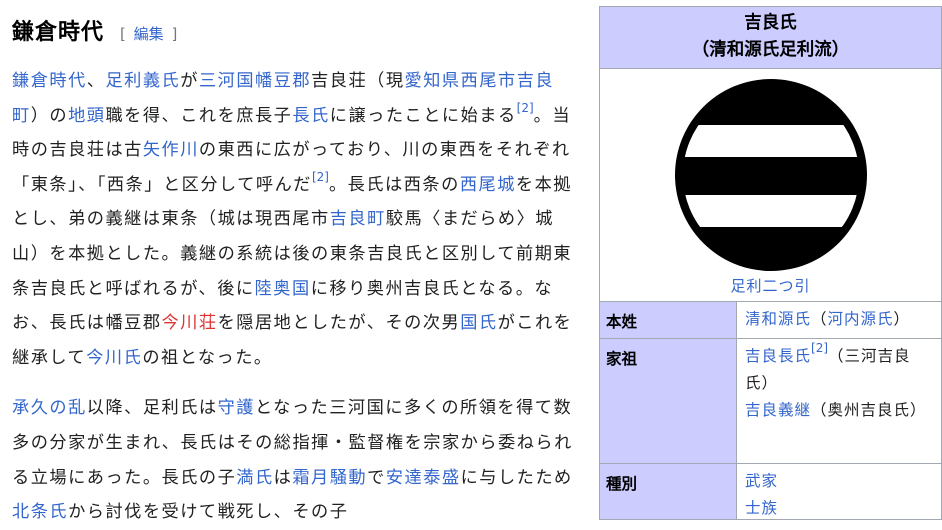  Describe the element at coordinates (358, 81) in the screenshot. I see `text-span: 吉良荘（現` at that location.